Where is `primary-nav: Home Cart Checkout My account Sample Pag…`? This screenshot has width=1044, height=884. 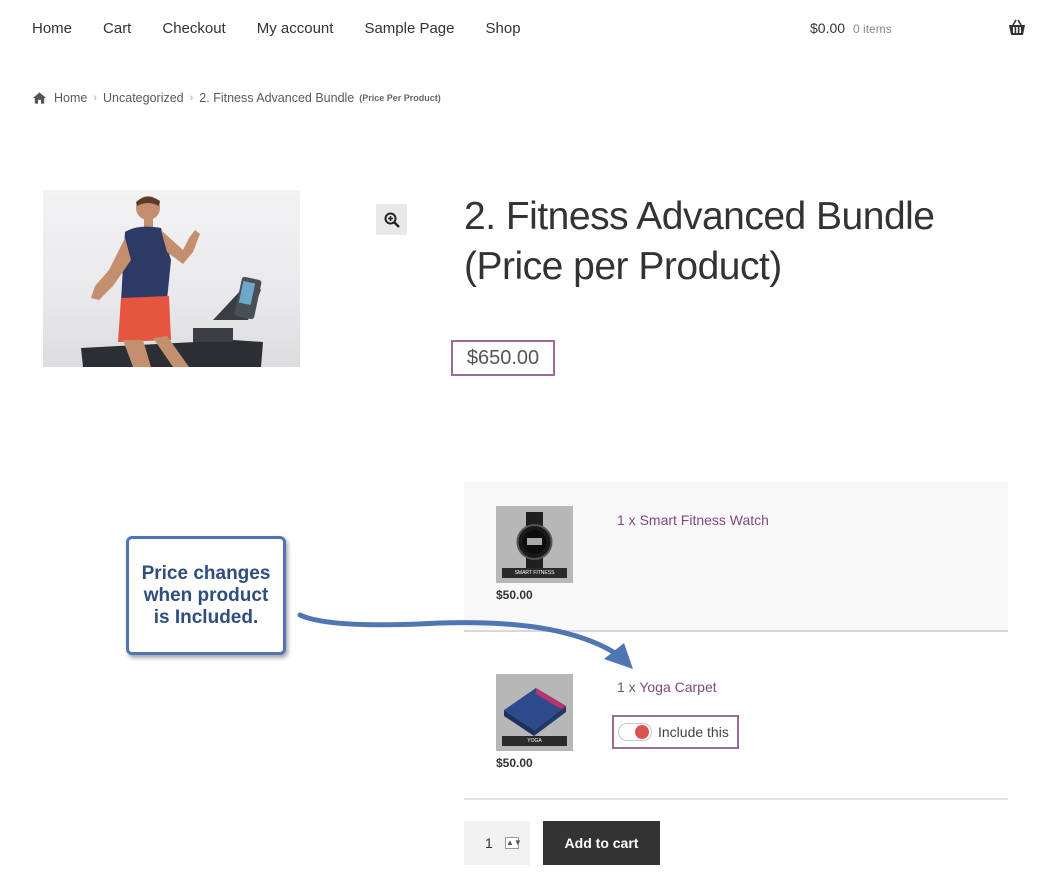
primary-nav: Home Cart Checkout My account Sample Pag… is located at coordinates (292, 29).